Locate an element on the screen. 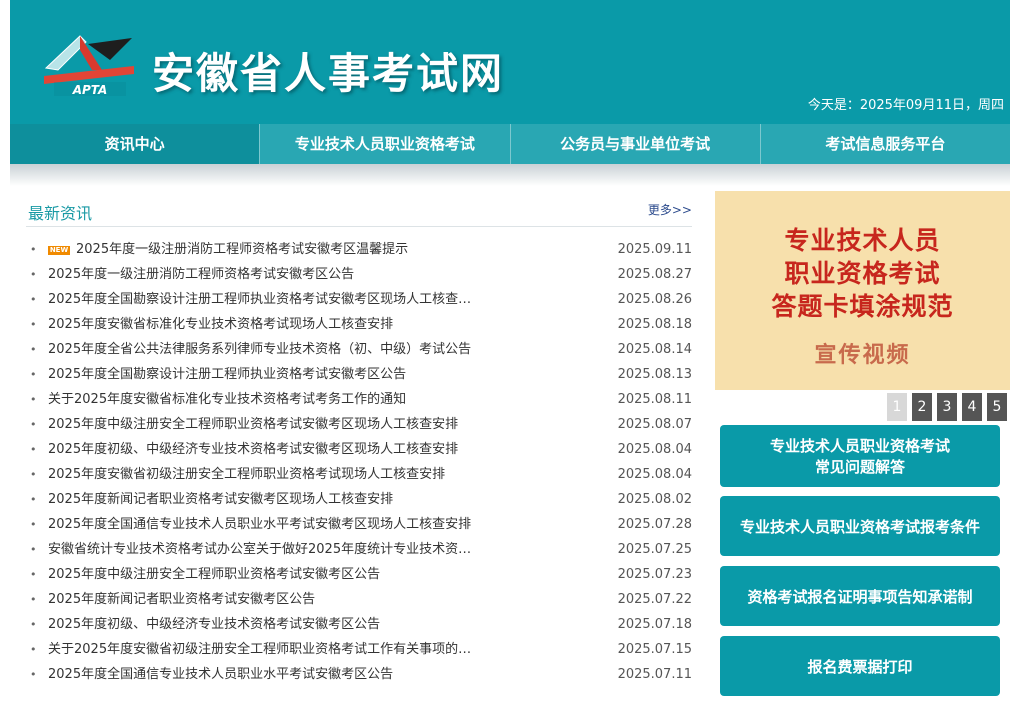 This screenshot has height=703, width=1022. news-item-title-text: 2025年度新闻记者职业资格考试安徽考区现场人工核查安排 is located at coordinates (221, 499).